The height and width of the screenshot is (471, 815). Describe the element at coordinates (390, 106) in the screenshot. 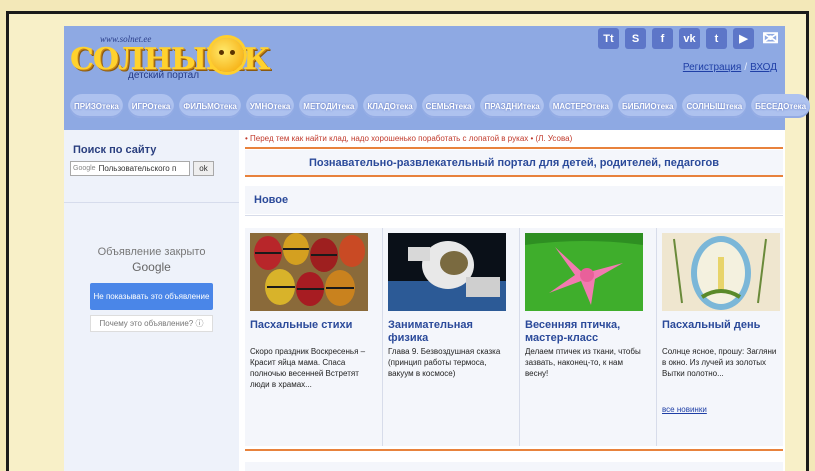

I see `nav-kladoteka: КЛАДОтека` at that location.